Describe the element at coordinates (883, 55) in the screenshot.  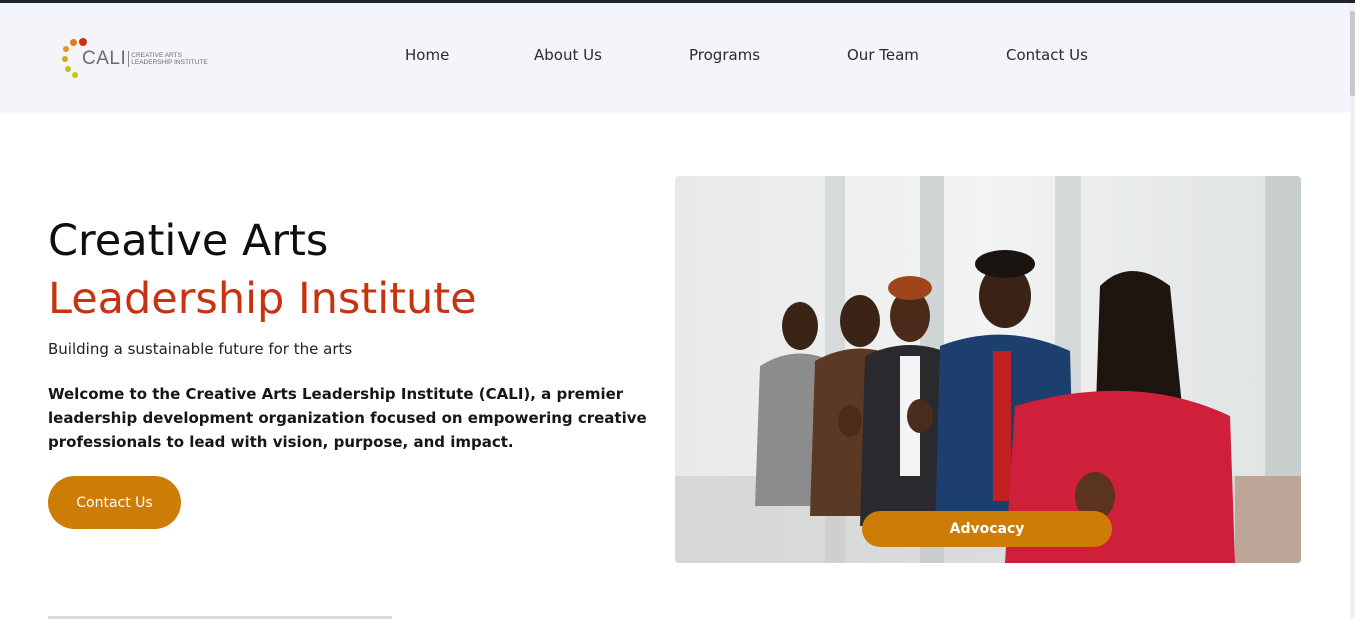
I see `nav-our-team: Our Team` at that location.